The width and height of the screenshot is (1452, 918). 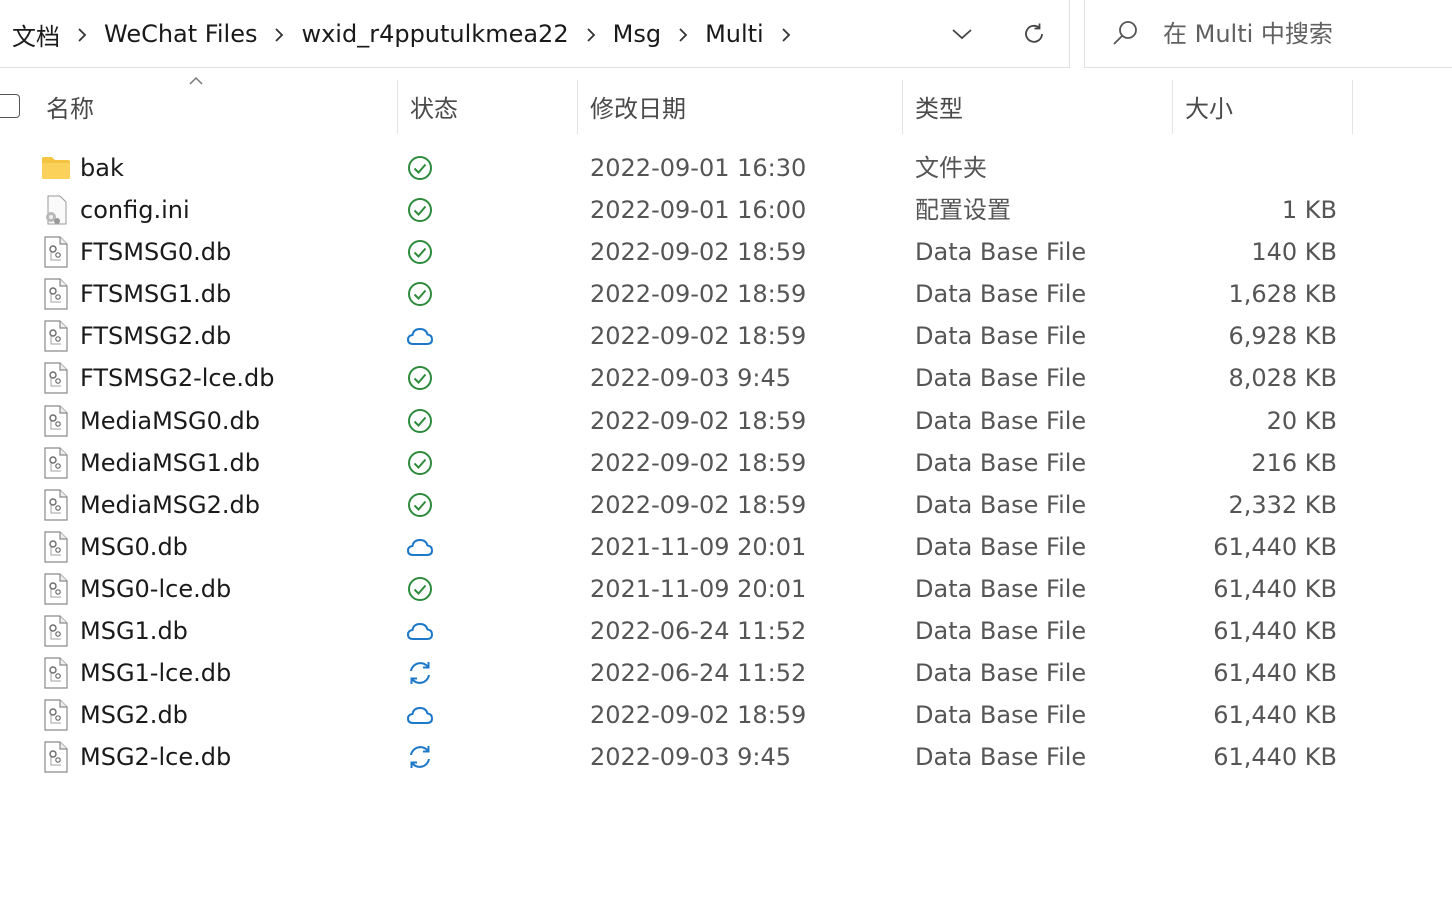 What do you see at coordinates (155, 589) in the screenshot?
I see `file-name: MSG0-lce.db` at bounding box center [155, 589].